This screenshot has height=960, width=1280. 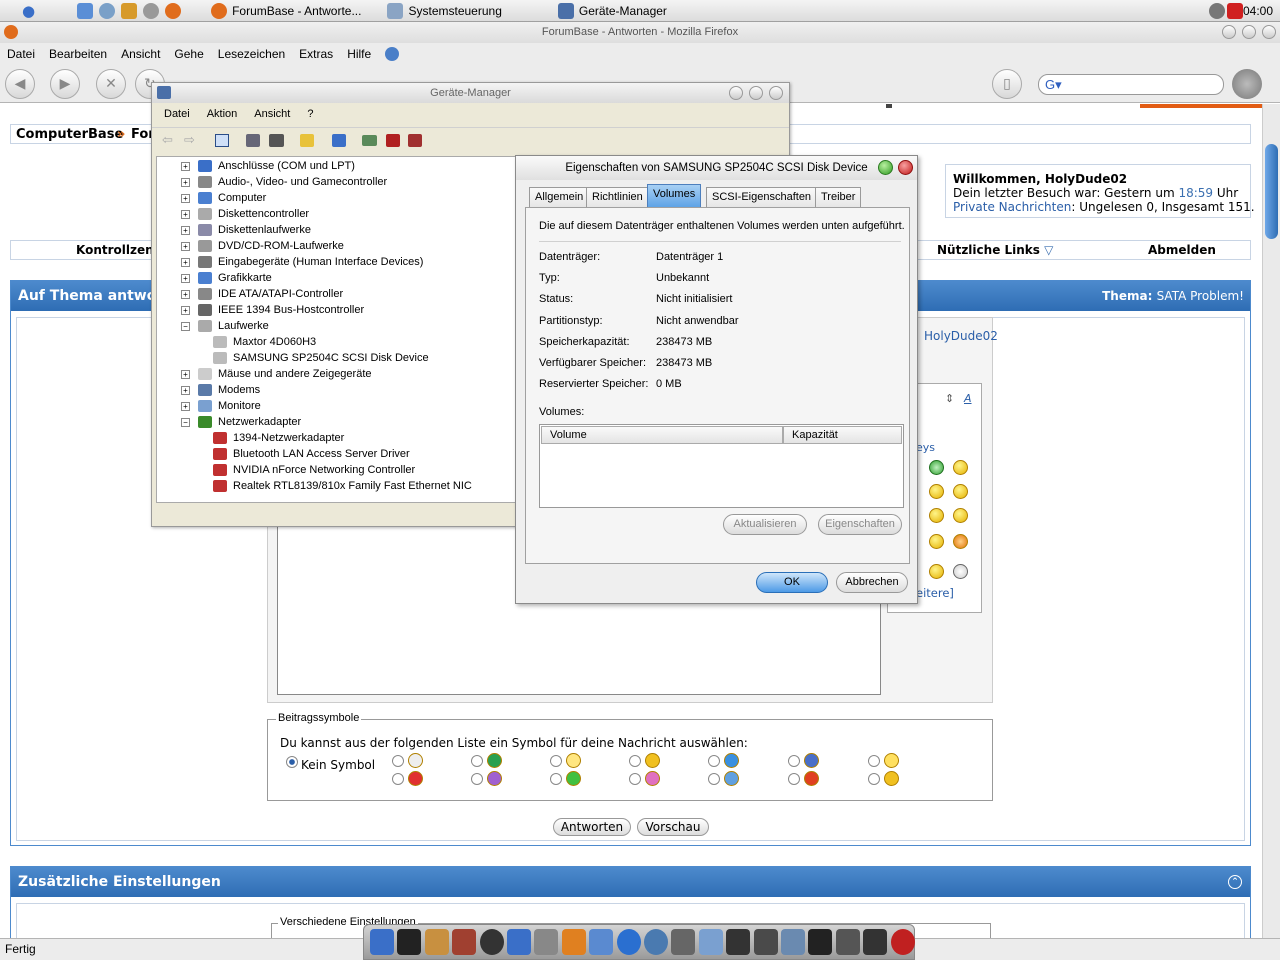 What do you see at coordinates (630, 882) in the screenshot?
I see `extra-settings-header: Zusätzliche Einstellungen ⌃` at bounding box center [630, 882].